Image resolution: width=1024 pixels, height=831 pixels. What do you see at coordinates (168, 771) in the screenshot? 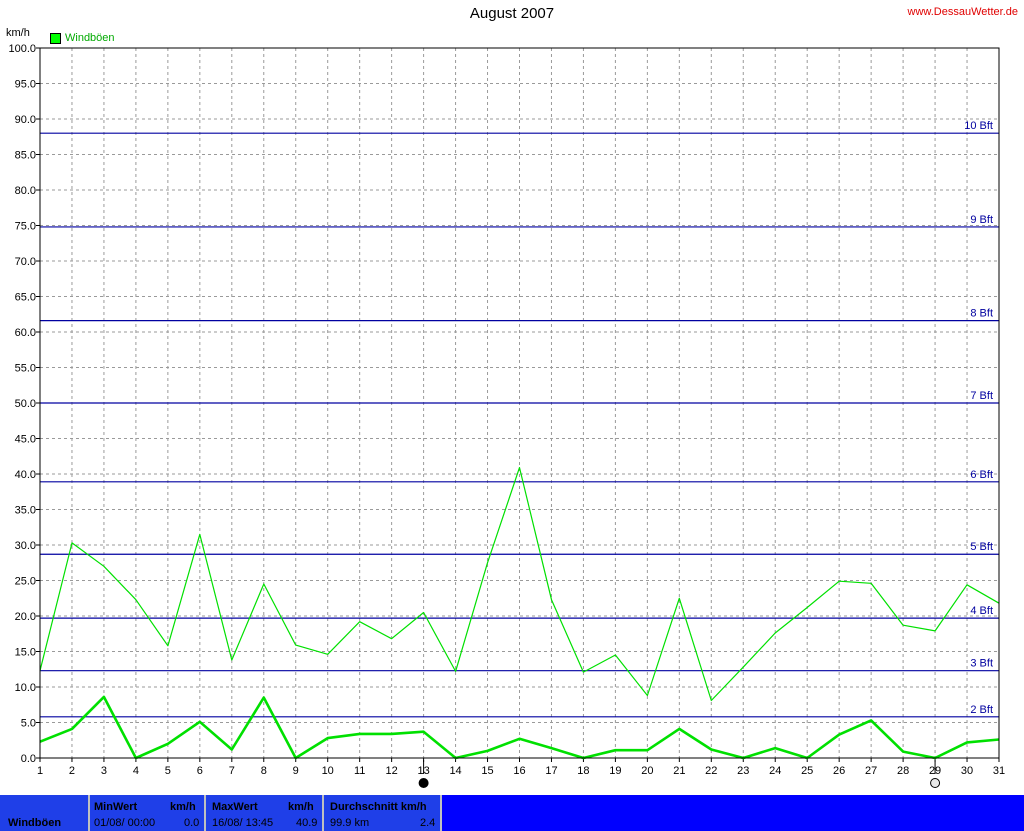
I see `x-tick-label: 5` at bounding box center [168, 771].